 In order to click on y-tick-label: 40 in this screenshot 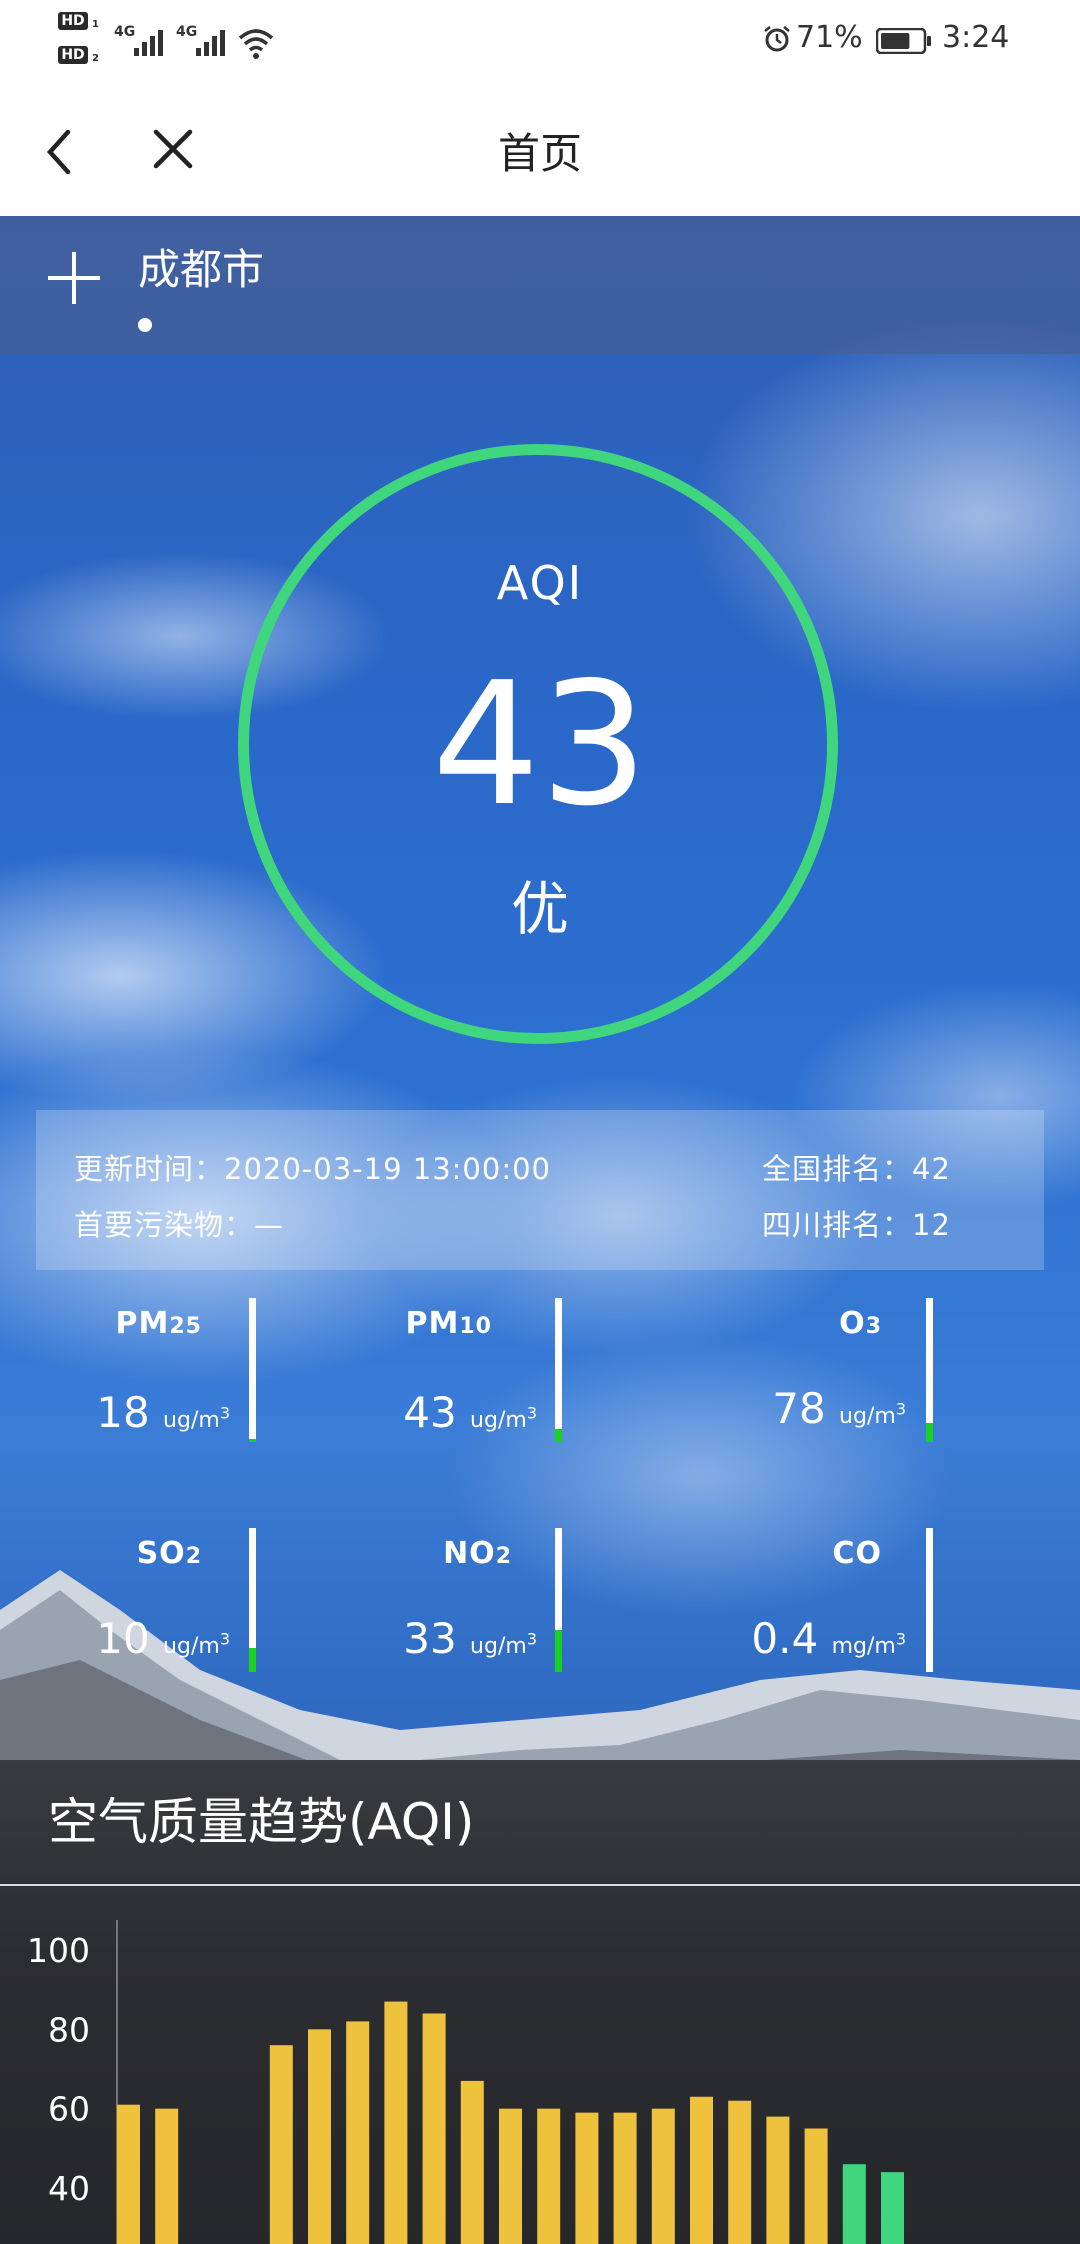, I will do `click(69, 2188)`.